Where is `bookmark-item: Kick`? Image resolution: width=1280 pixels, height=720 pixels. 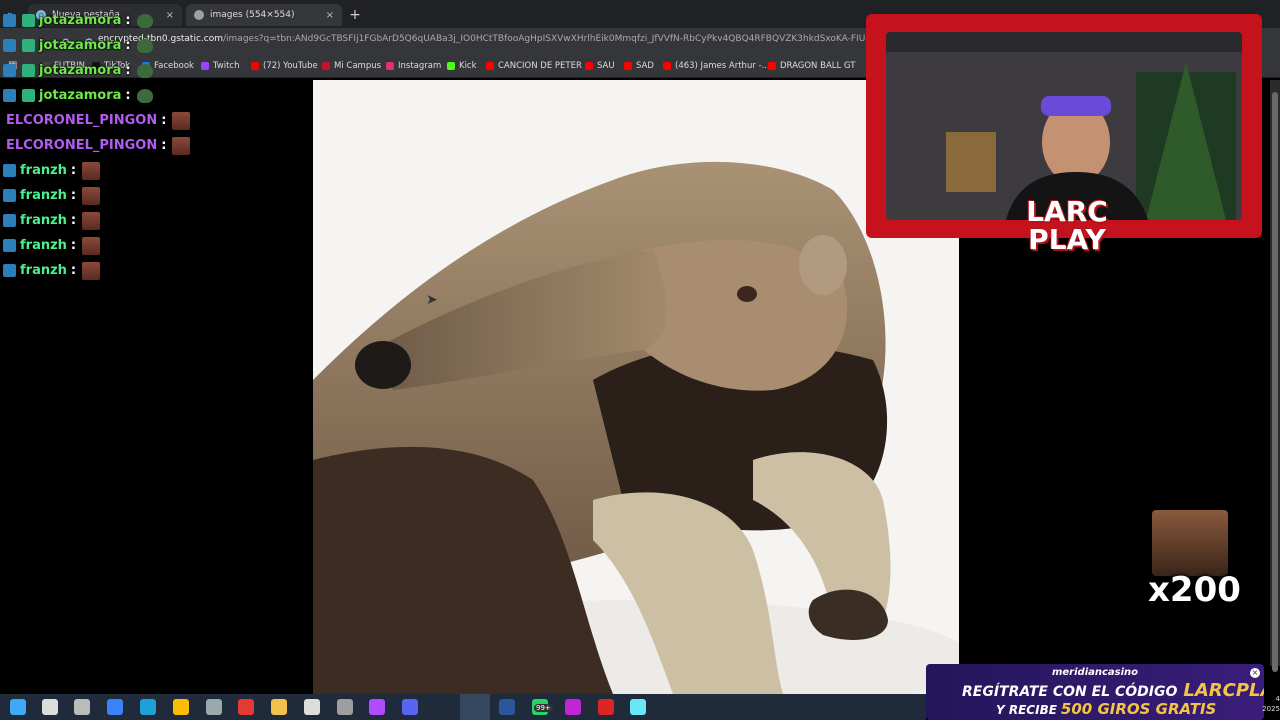 bookmark-item: Kick is located at coordinates (462, 66).